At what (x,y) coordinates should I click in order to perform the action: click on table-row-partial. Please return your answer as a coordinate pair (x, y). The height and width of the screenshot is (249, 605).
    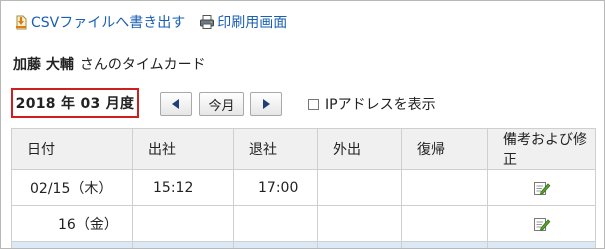
    Looking at the image, I should click on (303, 244).